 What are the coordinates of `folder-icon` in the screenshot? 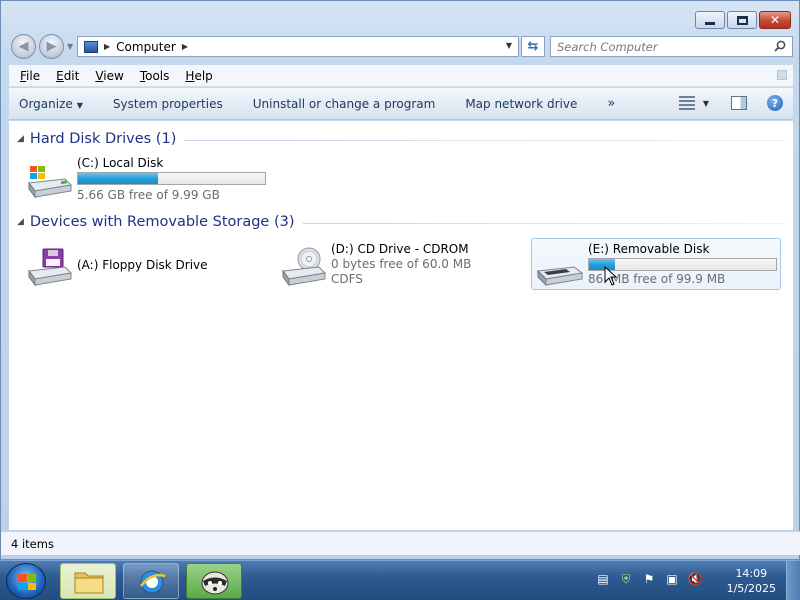 It's located at (89, 583).